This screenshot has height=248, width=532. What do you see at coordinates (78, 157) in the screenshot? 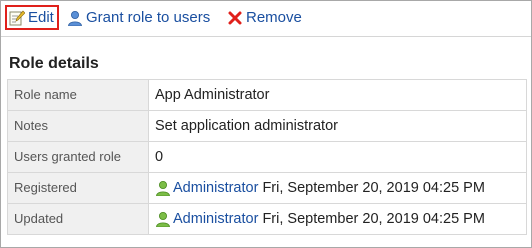
I see `users-granted-label: Users granted role` at bounding box center [78, 157].